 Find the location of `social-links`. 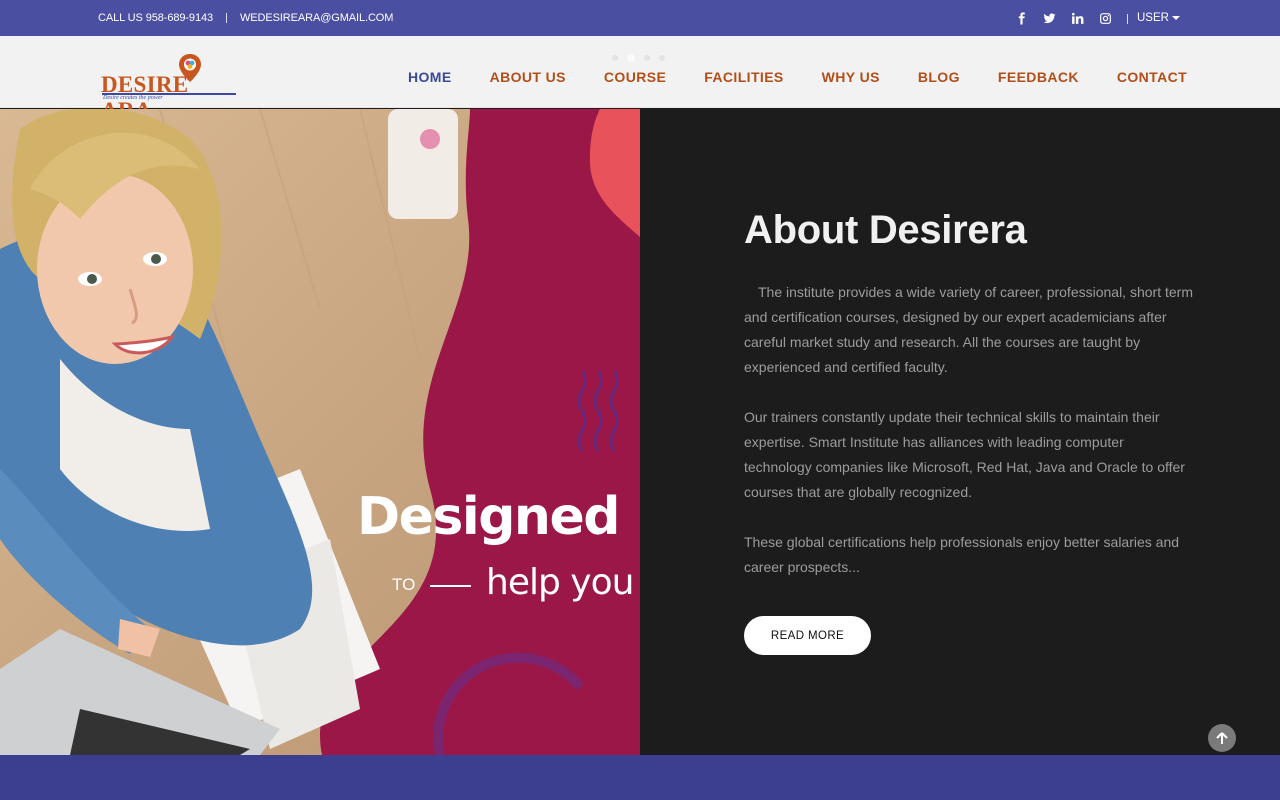

social-links is located at coordinates (1075, 18).